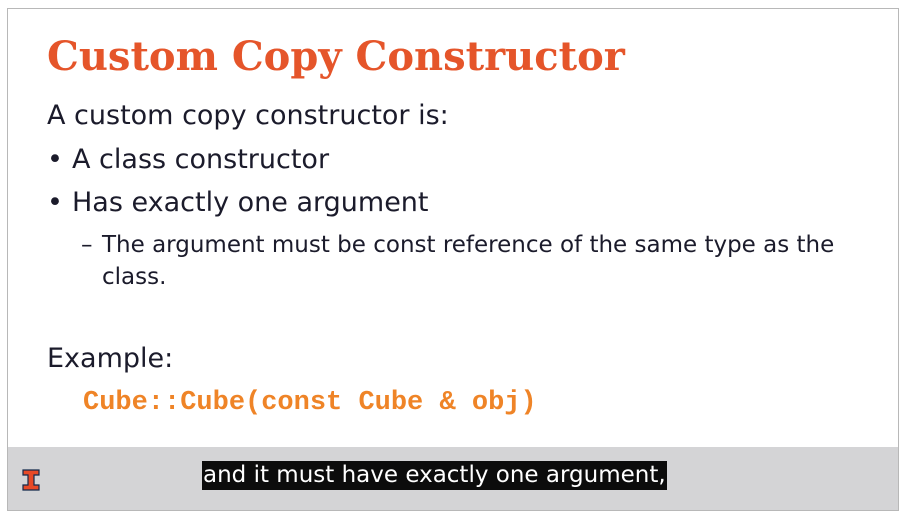 The image size is (908, 522). What do you see at coordinates (310, 403) in the screenshot?
I see `code-example: Cube::Cube(const Cube & obj)` at bounding box center [310, 403].